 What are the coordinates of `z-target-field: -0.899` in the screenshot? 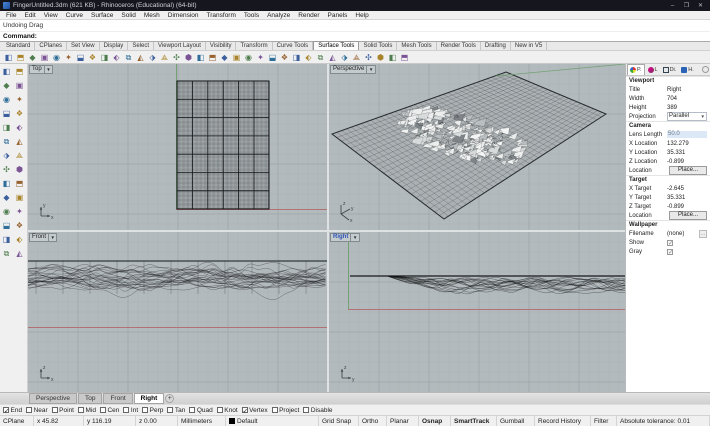 It's located at (687, 207).